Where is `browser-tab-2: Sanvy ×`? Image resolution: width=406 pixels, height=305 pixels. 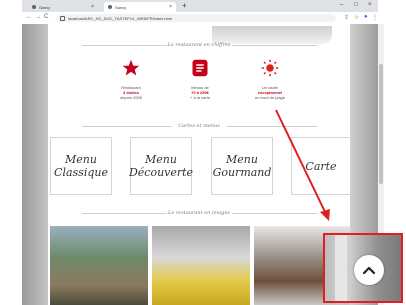 browser-tab-2: Sanvy × is located at coordinates (140, 7).